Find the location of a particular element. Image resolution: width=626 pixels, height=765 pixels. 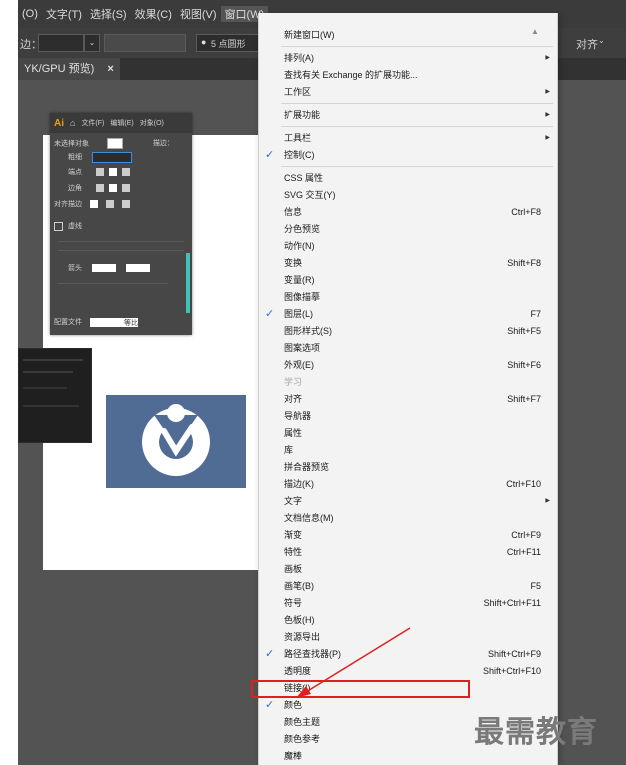

menu-item: 文字 ▶ is located at coordinates (408, 501).